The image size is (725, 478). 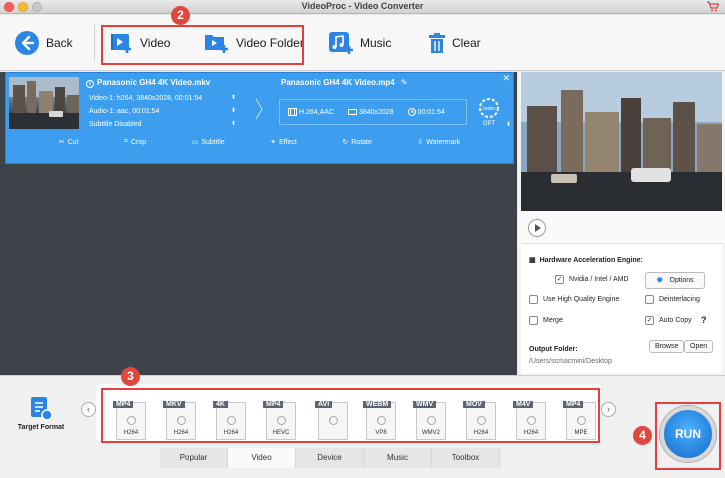 I want to click on opt-label: OPT, so click(x=489, y=124).